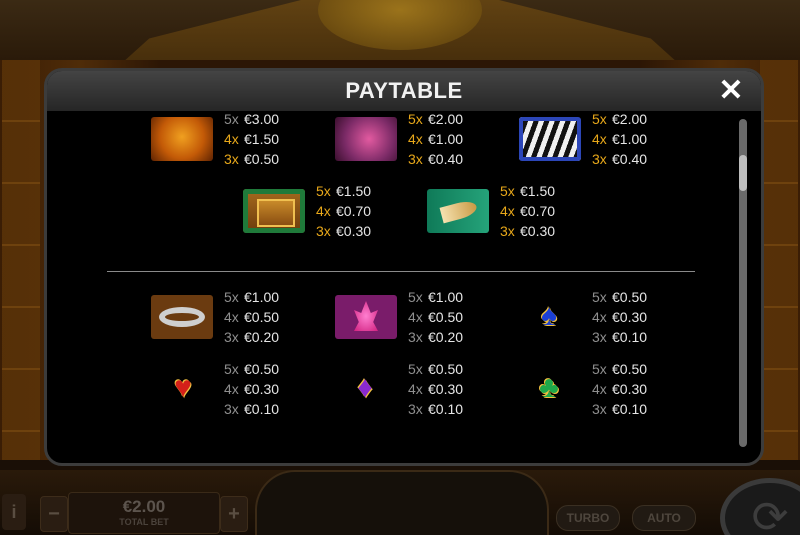  I want to click on lion-icon, so click(182, 139).